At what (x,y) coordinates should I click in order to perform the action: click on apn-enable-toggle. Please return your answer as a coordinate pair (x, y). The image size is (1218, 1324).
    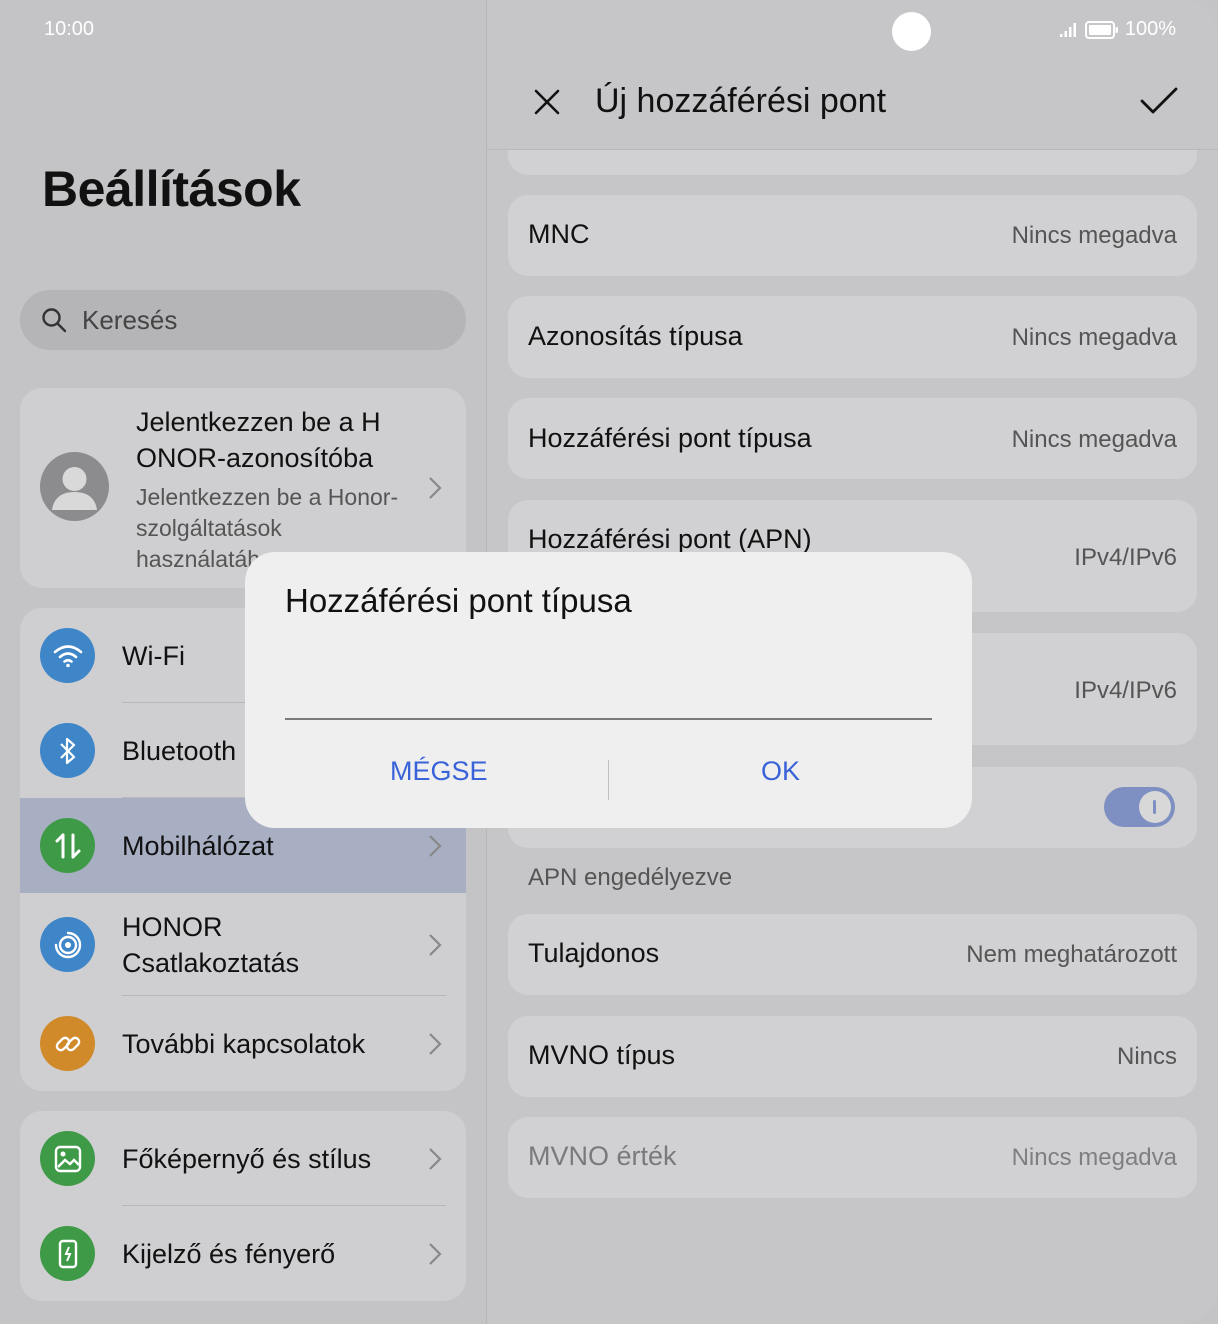
    Looking at the image, I should click on (1139, 807).